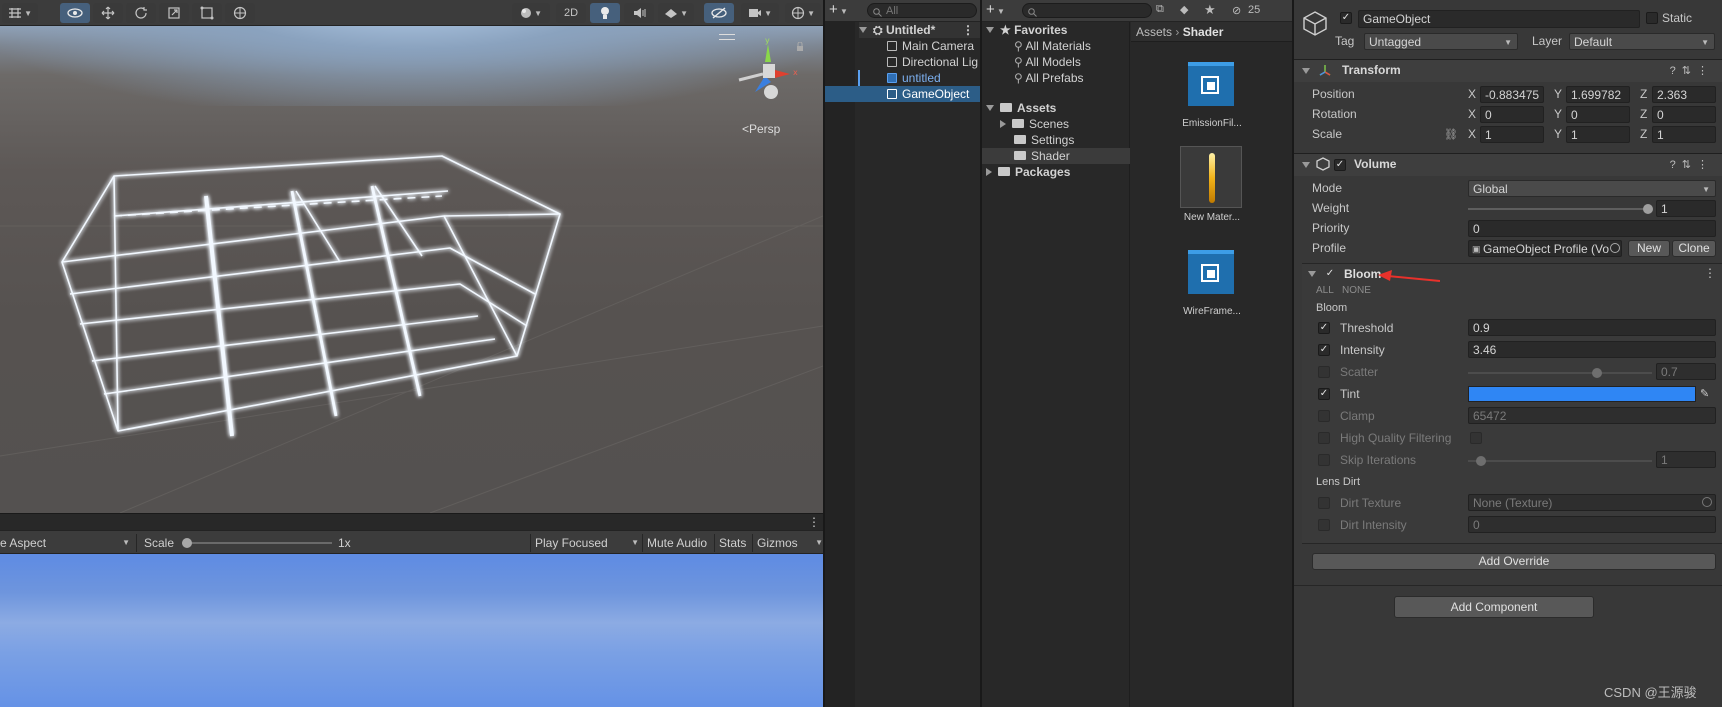 The width and height of the screenshot is (1722, 707). What do you see at coordinates (1560, 373) in the screenshot?
I see `scatter-slider-track` at bounding box center [1560, 373].